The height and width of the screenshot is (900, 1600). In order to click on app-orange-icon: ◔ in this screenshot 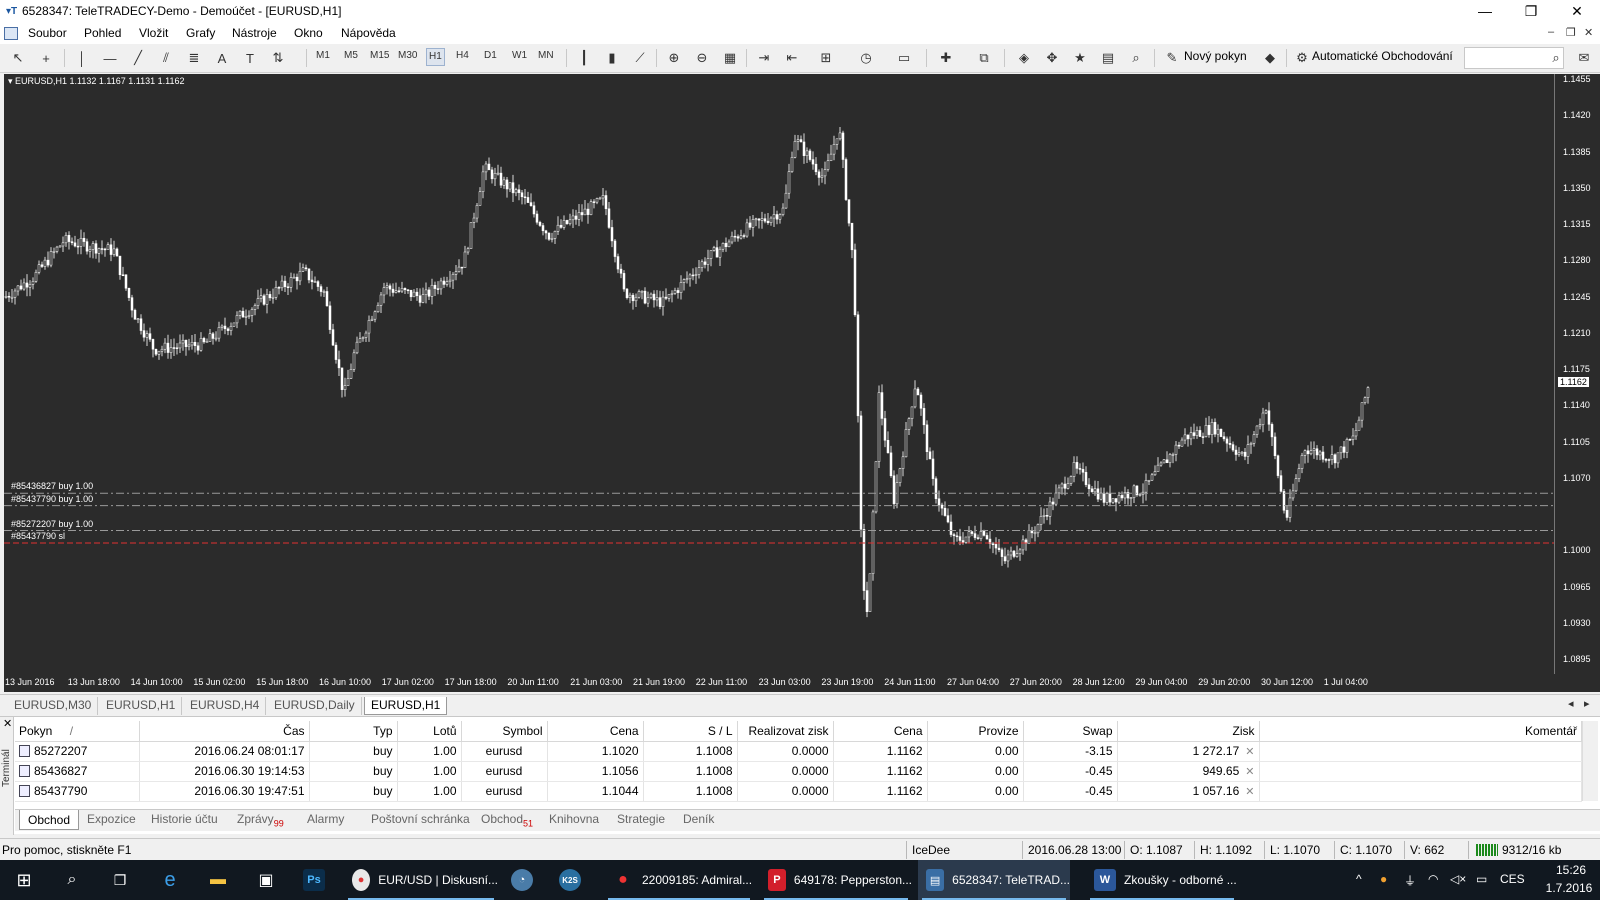, I will do `click(522, 880)`.